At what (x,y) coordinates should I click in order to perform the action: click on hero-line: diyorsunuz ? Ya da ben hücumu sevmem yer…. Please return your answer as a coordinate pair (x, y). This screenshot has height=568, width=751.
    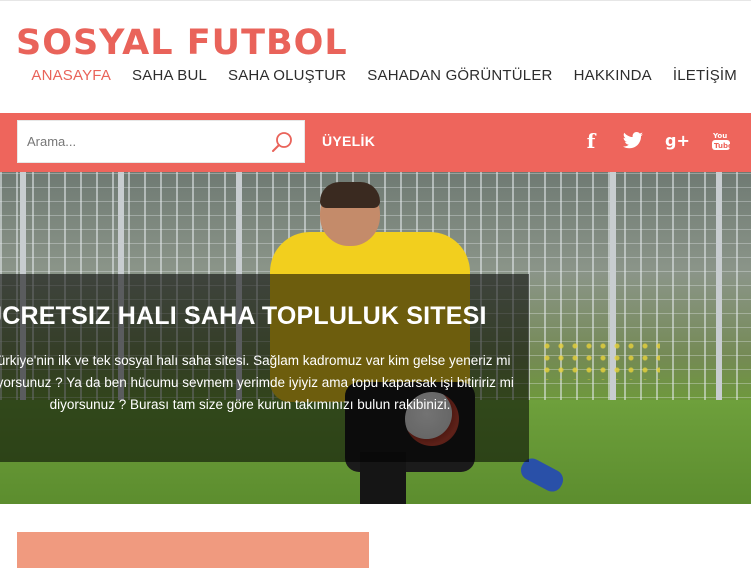
    Looking at the image, I should click on (257, 382).